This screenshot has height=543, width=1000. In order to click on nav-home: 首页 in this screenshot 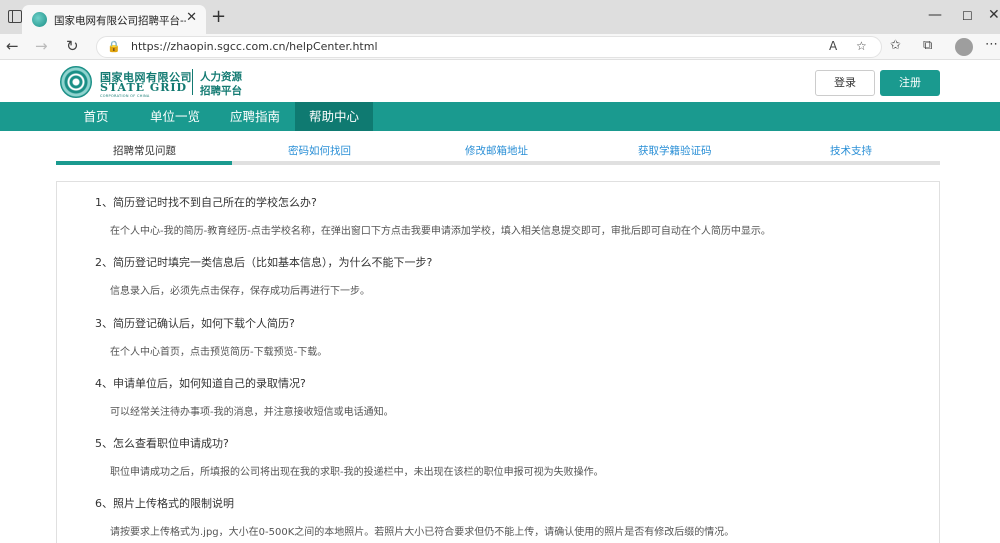, I will do `click(96, 116)`.